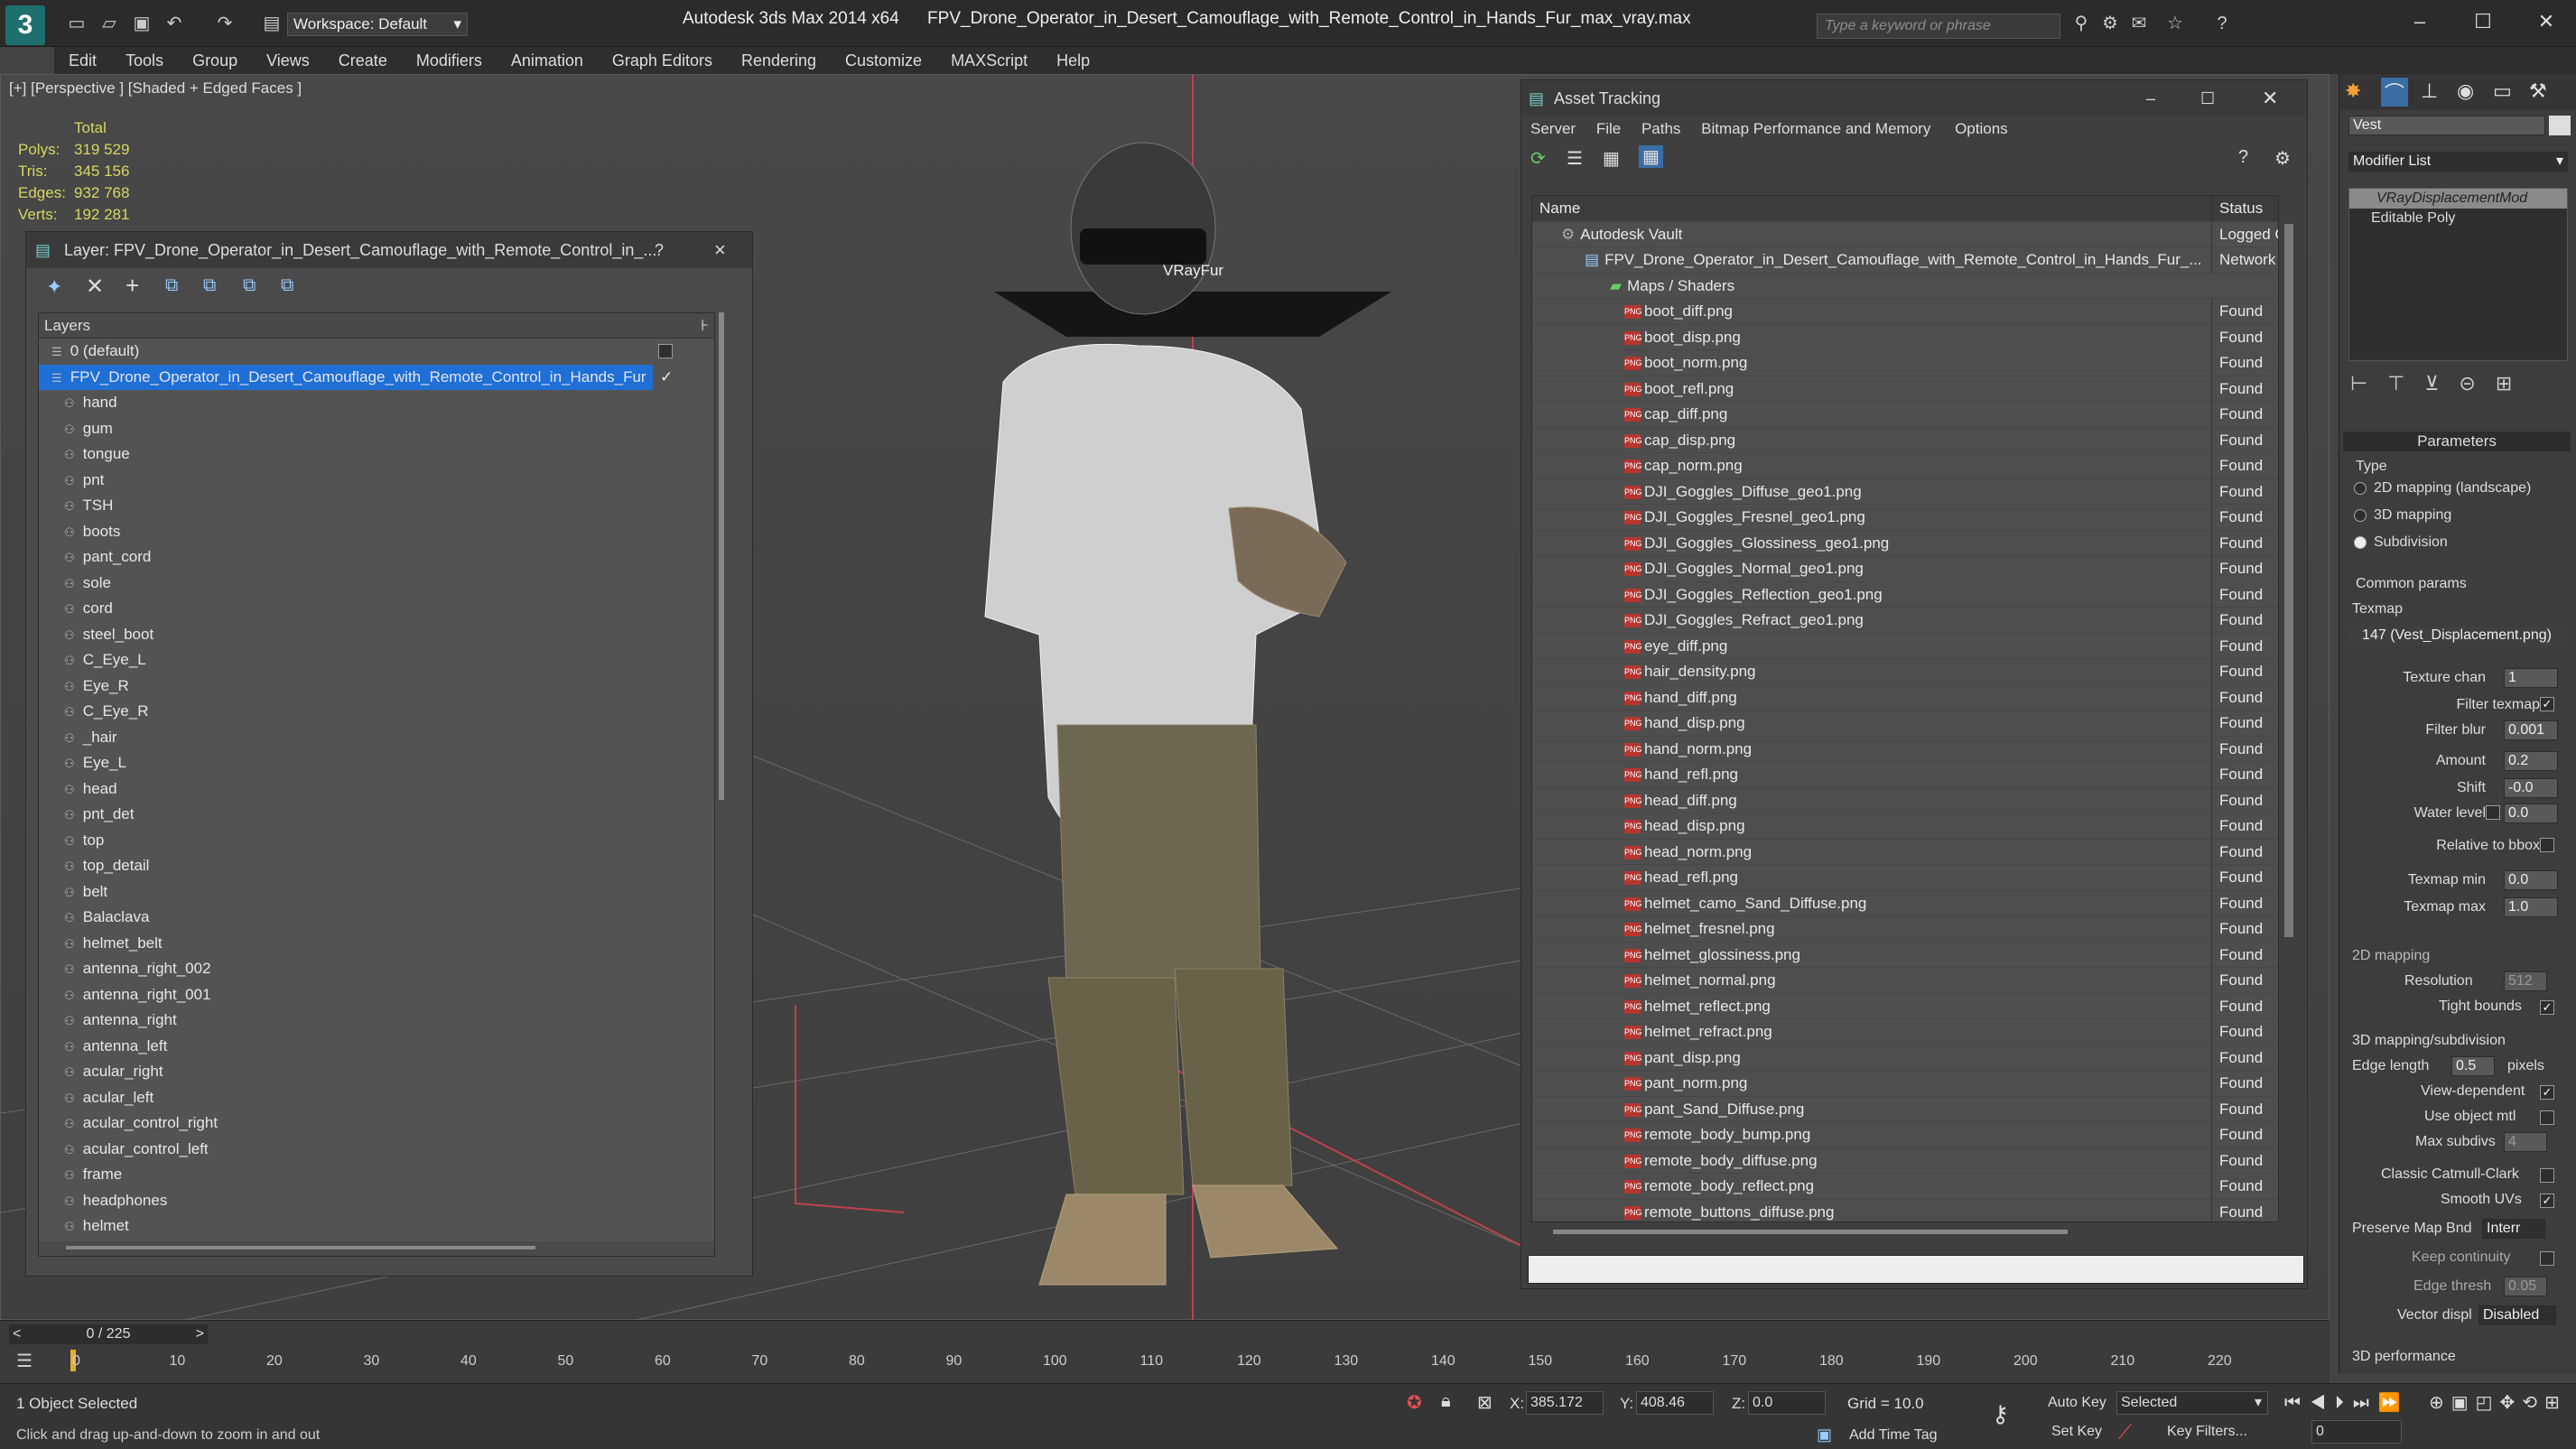 The image size is (2576, 1449). I want to click on new-layer-icon: ✦, so click(54, 287).